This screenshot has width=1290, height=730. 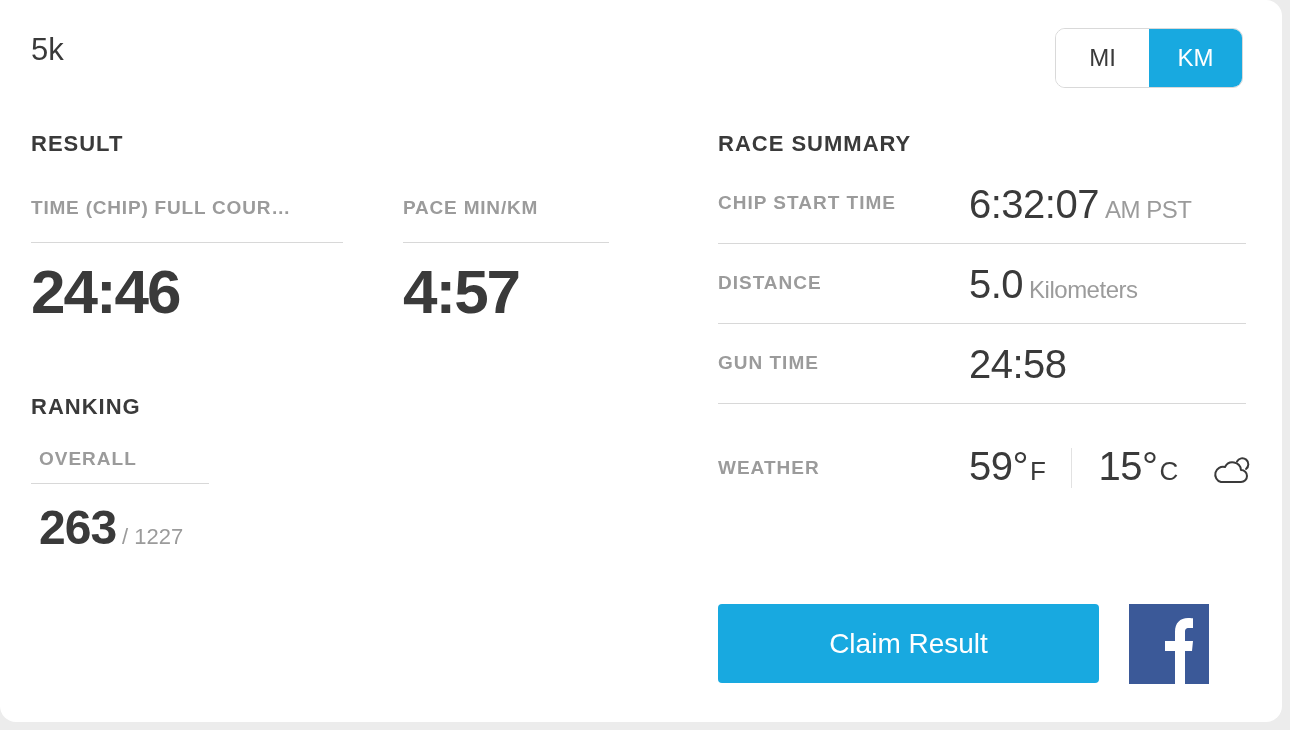 What do you see at coordinates (1138, 466) in the screenshot?
I see `temperature-text: 15°C` at bounding box center [1138, 466].